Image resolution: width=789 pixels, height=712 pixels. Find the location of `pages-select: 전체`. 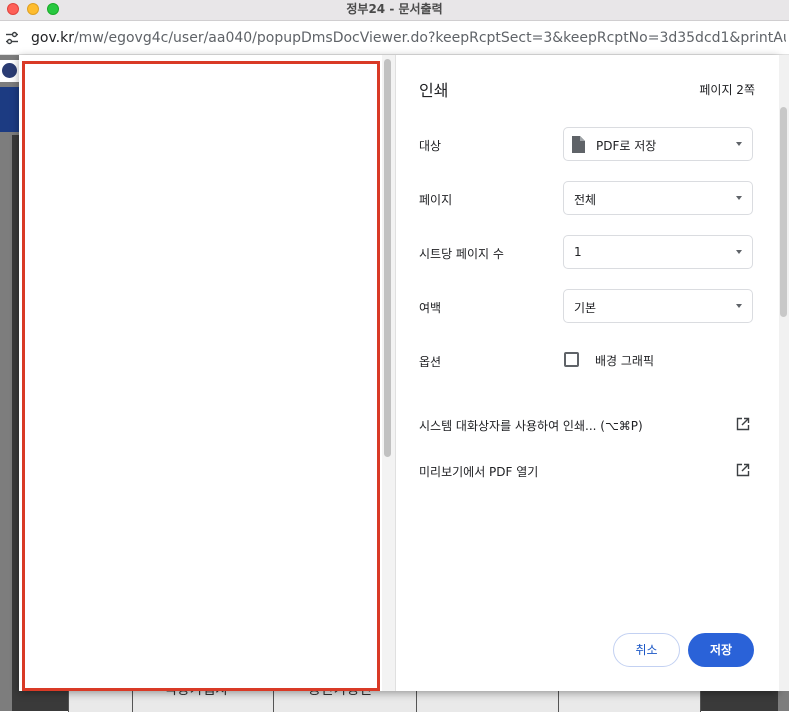

pages-select: 전체 is located at coordinates (658, 198).